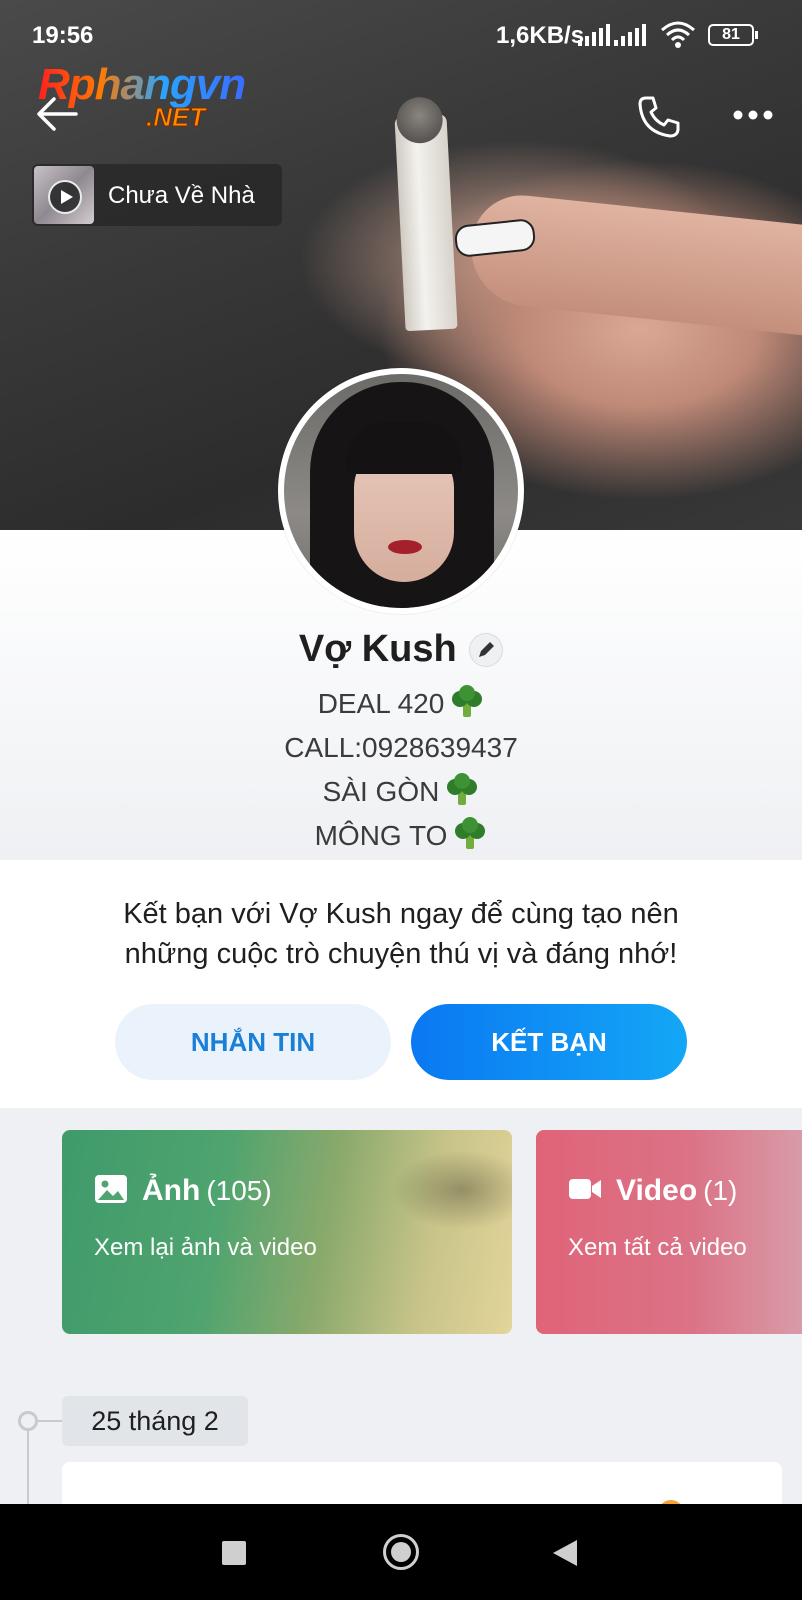 The height and width of the screenshot is (1600, 802). What do you see at coordinates (486, 649) in the screenshot?
I see `pencil-icon` at bounding box center [486, 649].